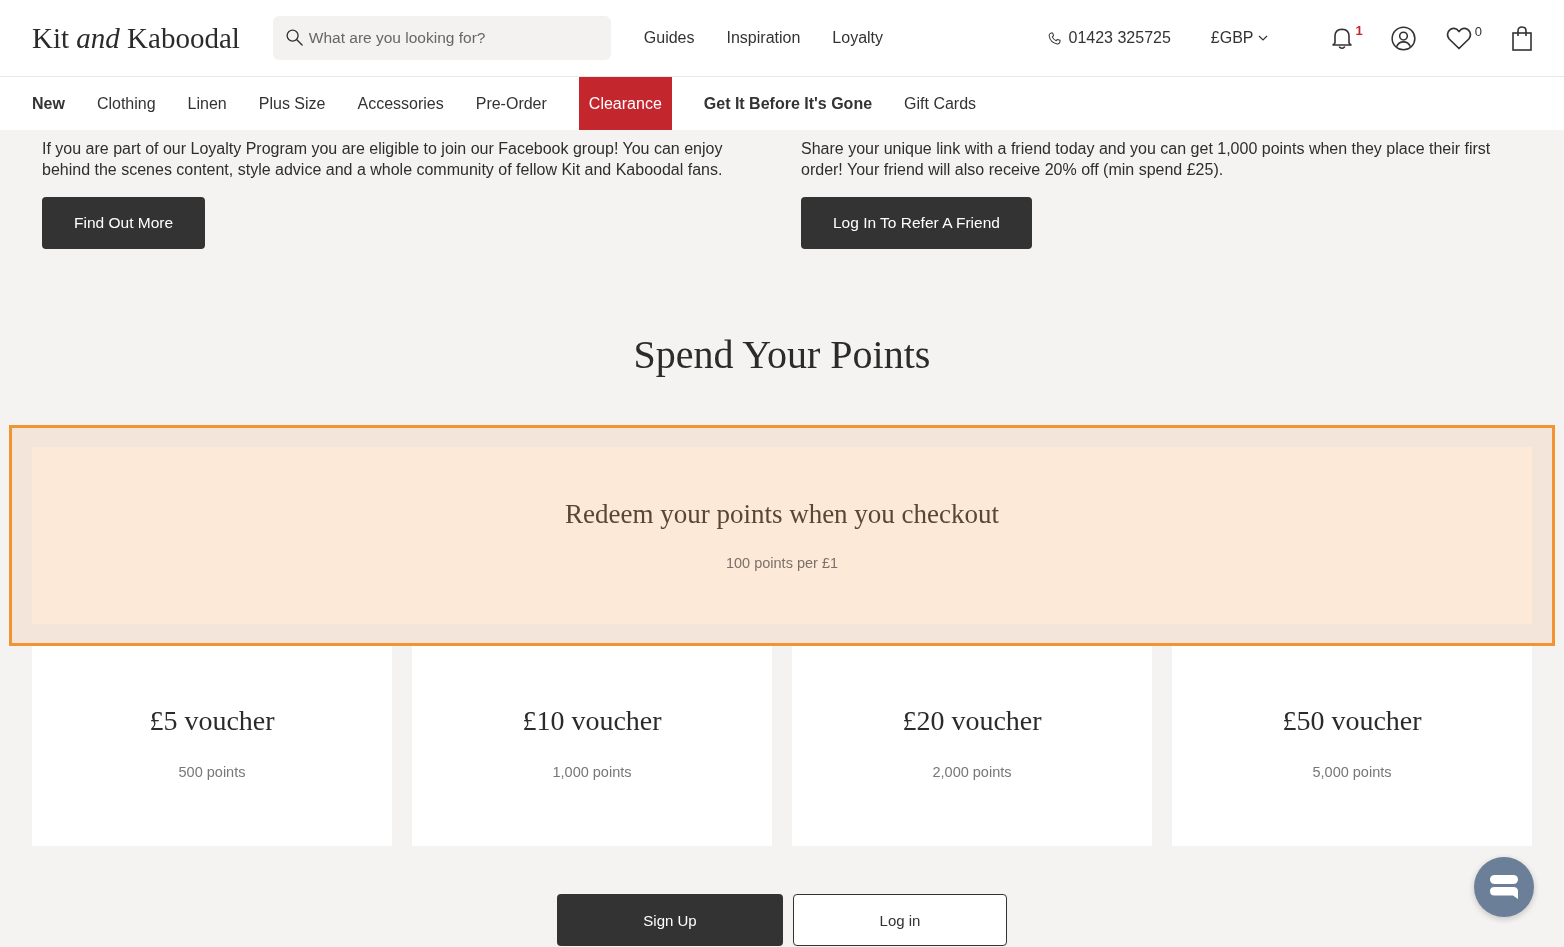 This screenshot has height=947, width=1564. I want to click on chevron-down-icon, so click(1262, 38).